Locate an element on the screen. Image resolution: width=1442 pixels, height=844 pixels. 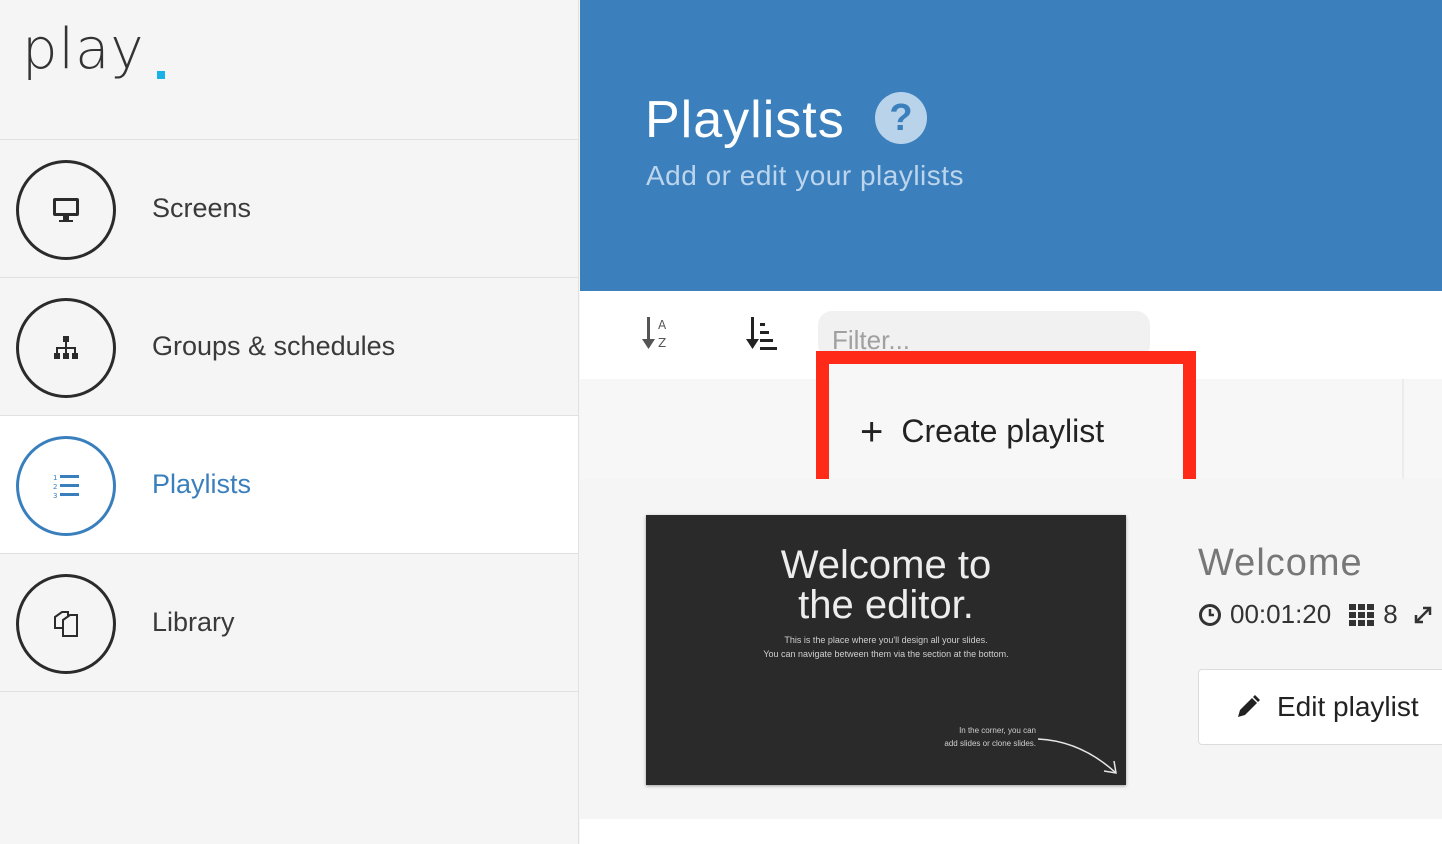
page-title: Playlists is located at coordinates (745, 120).